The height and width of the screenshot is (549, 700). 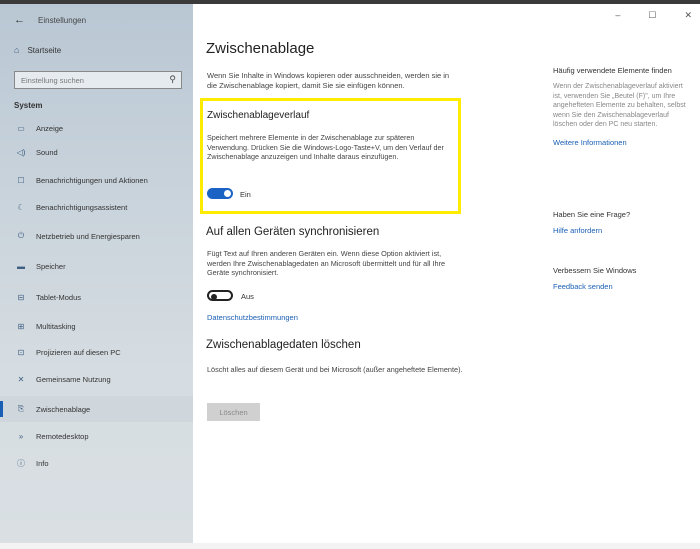 What do you see at coordinates (59, 297) in the screenshot?
I see `sidebar-item-label: Tablet-Modus` at bounding box center [59, 297].